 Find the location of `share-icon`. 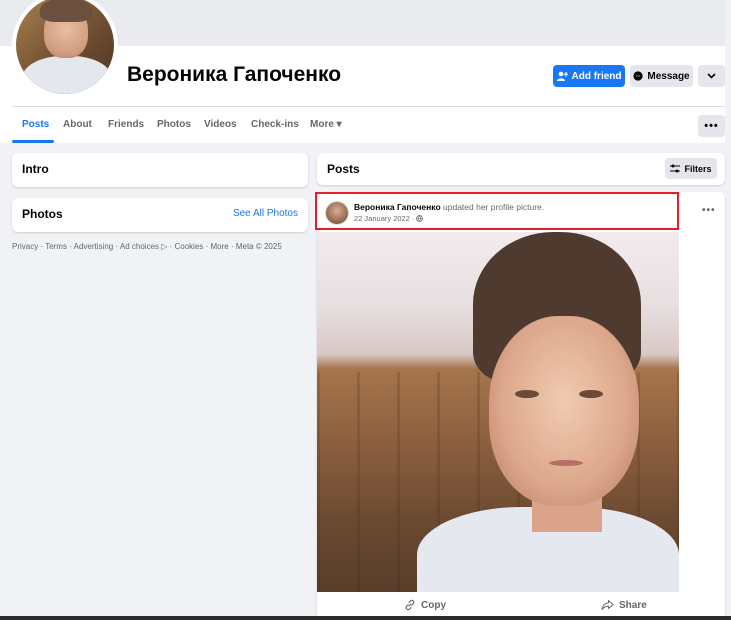

share-icon is located at coordinates (607, 605).